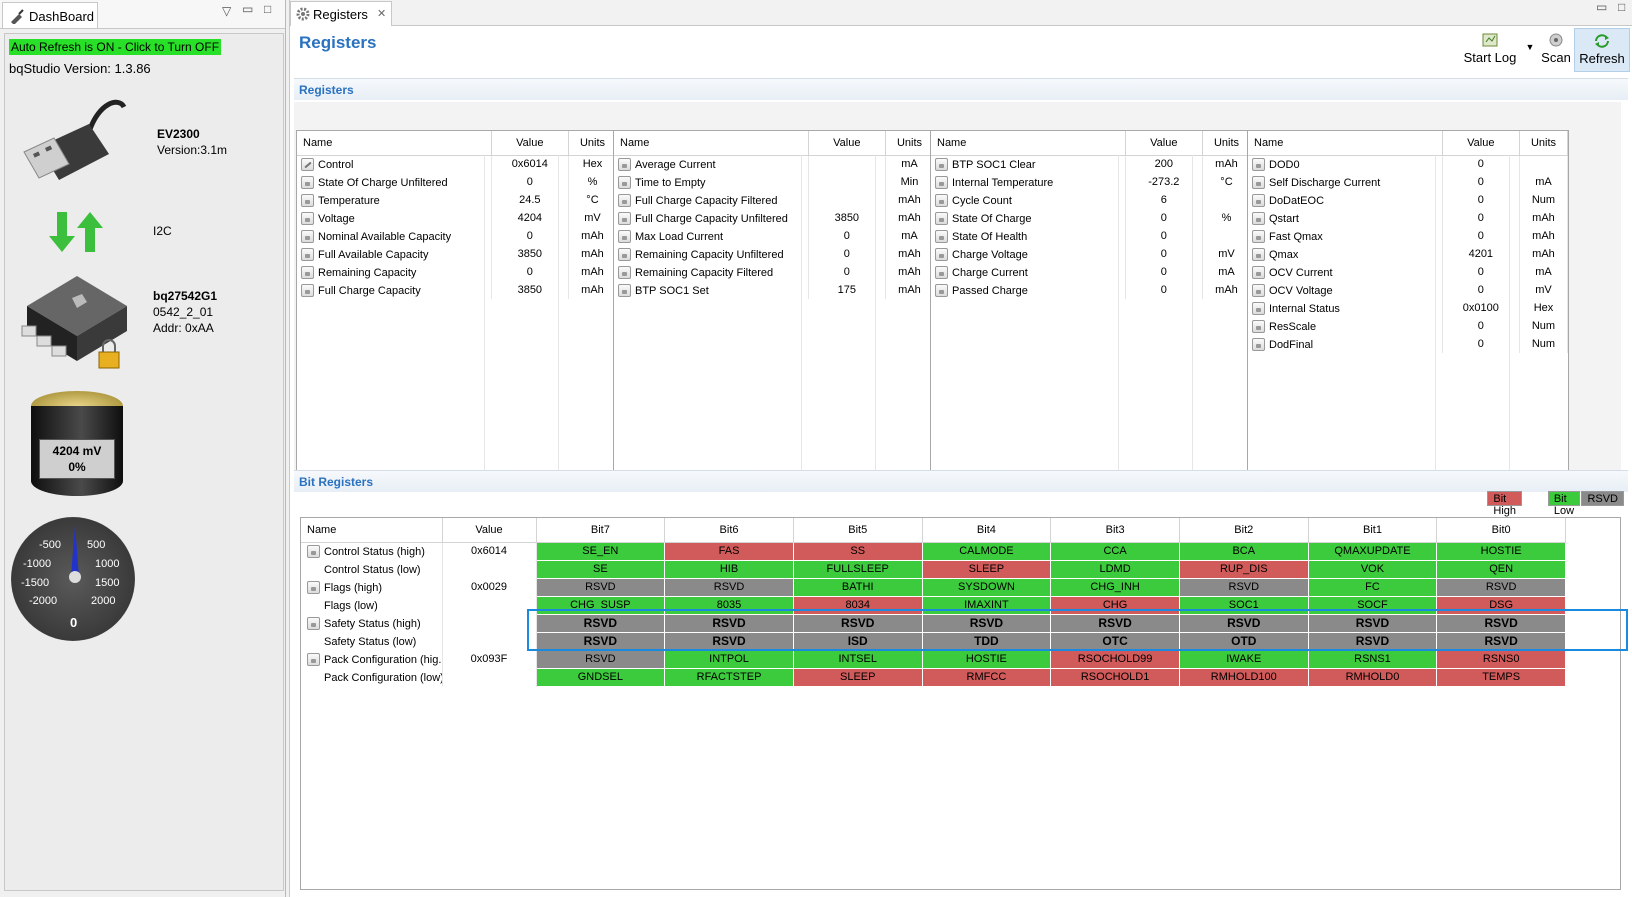  Describe the element at coordinates (601, 551) in the screenshot. I see `bit-cell: SE_EN` at that location.